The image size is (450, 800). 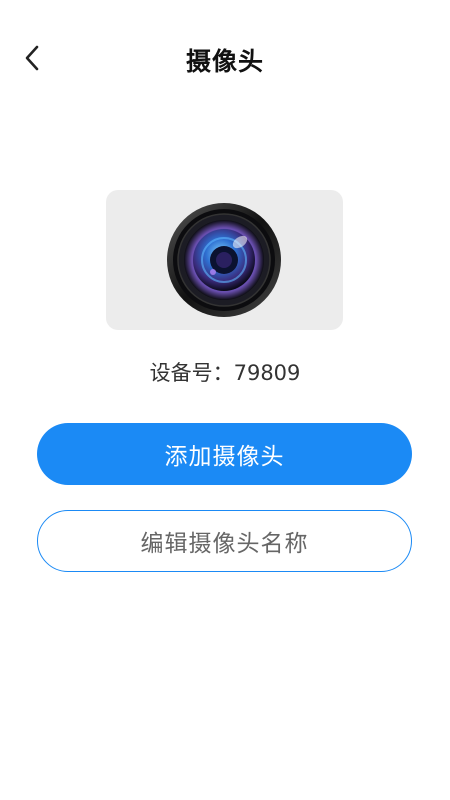 What do you see at coordinates (224, 454) in the screenshot?
I see `add-camera-button: 添加摄像头` at bounding box center [224, 454].